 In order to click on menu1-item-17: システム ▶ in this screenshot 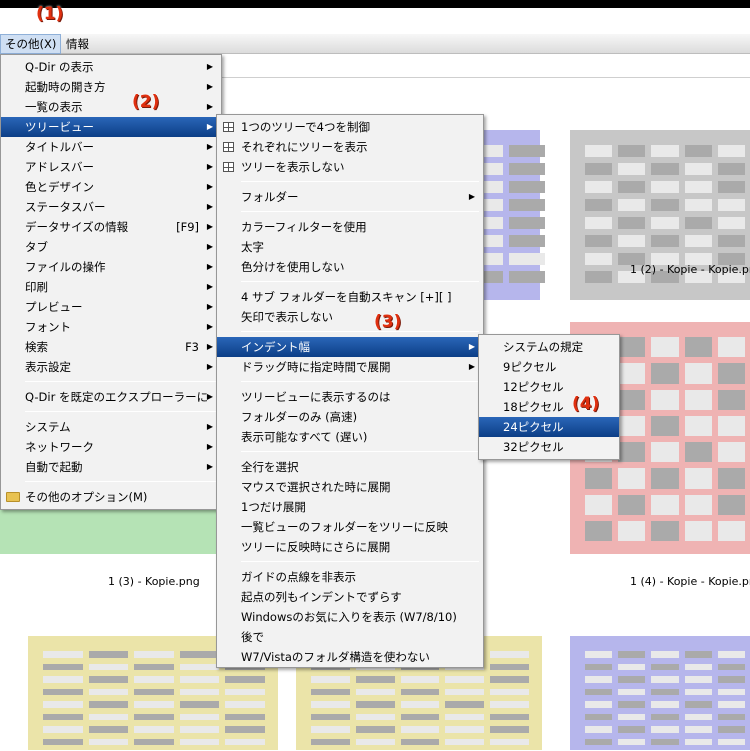, I will do `click(111, 427)`.